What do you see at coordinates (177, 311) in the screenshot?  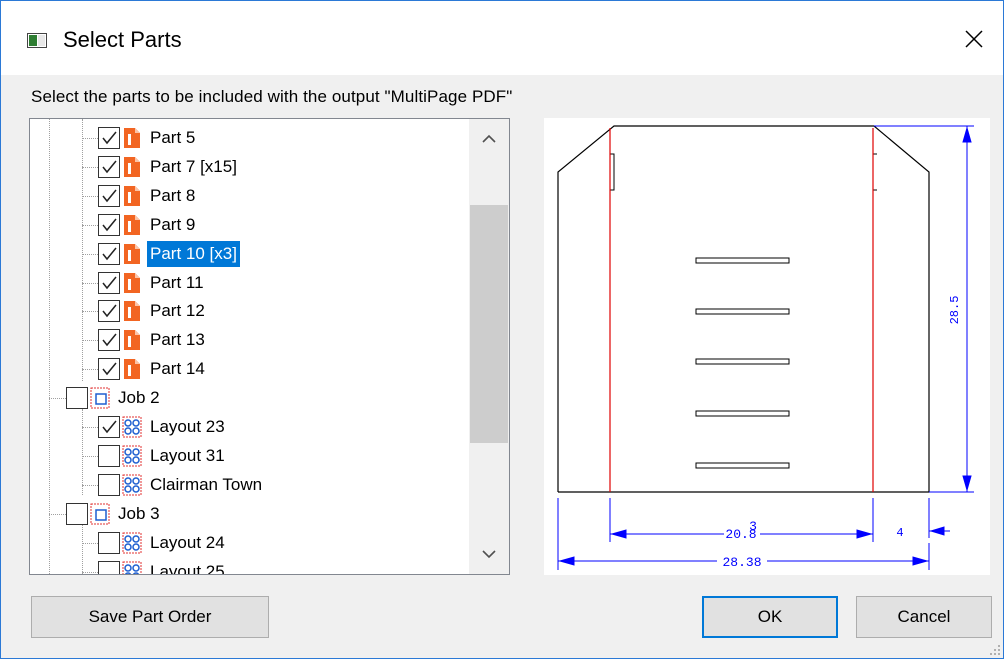 I see `tree-node-label: Part 12` at bounding box center [177, 311].